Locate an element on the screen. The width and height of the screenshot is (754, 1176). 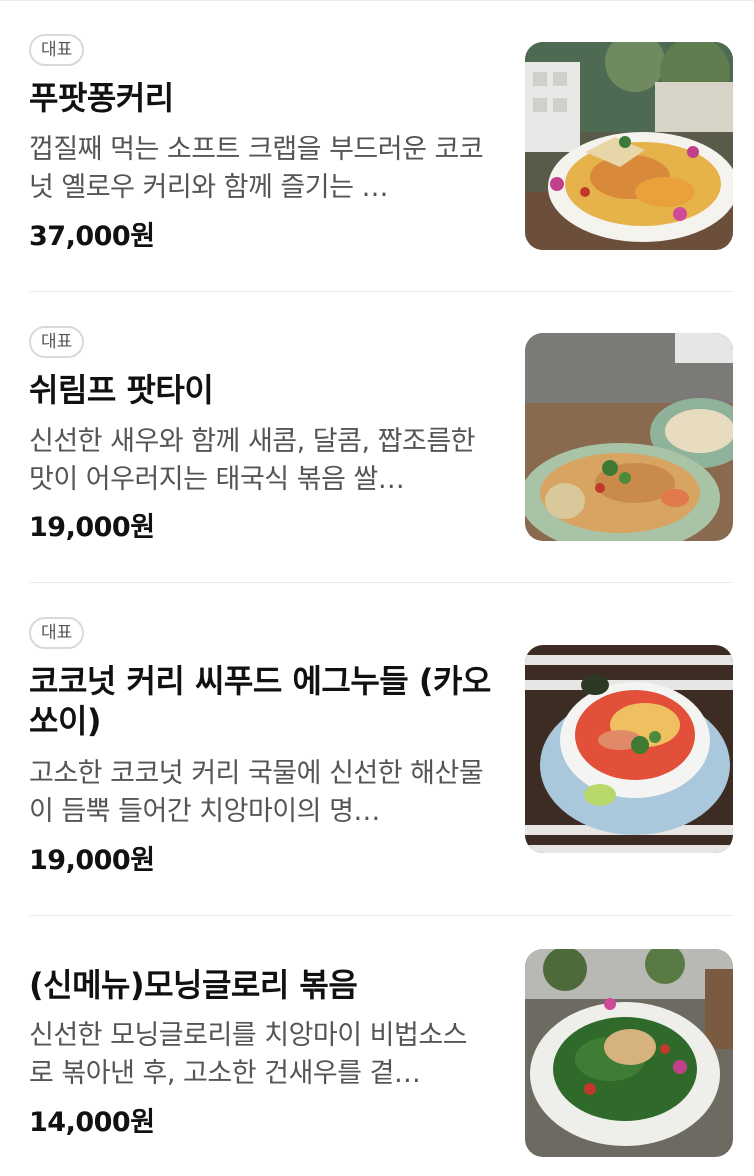
menu-item-name: 코코넛 커리 씨푸드 에그누들 (카오쏘이) is located at coordinates (260, 701).